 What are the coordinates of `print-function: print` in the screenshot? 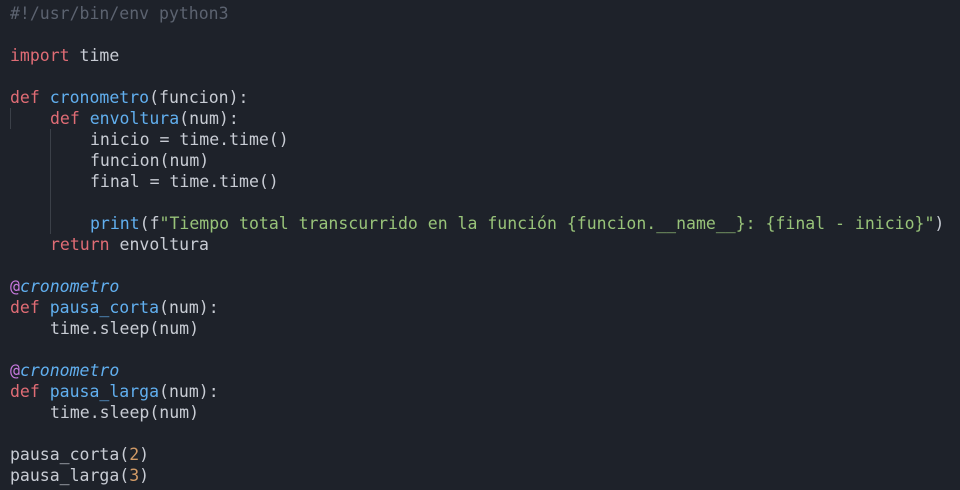 It's located at (115, 223).